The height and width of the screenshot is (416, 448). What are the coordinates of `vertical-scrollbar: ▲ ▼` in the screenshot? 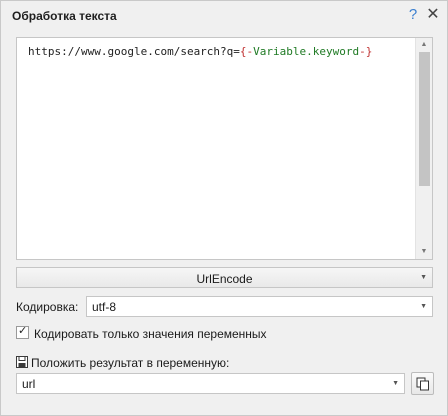 It's located at (423, 148).